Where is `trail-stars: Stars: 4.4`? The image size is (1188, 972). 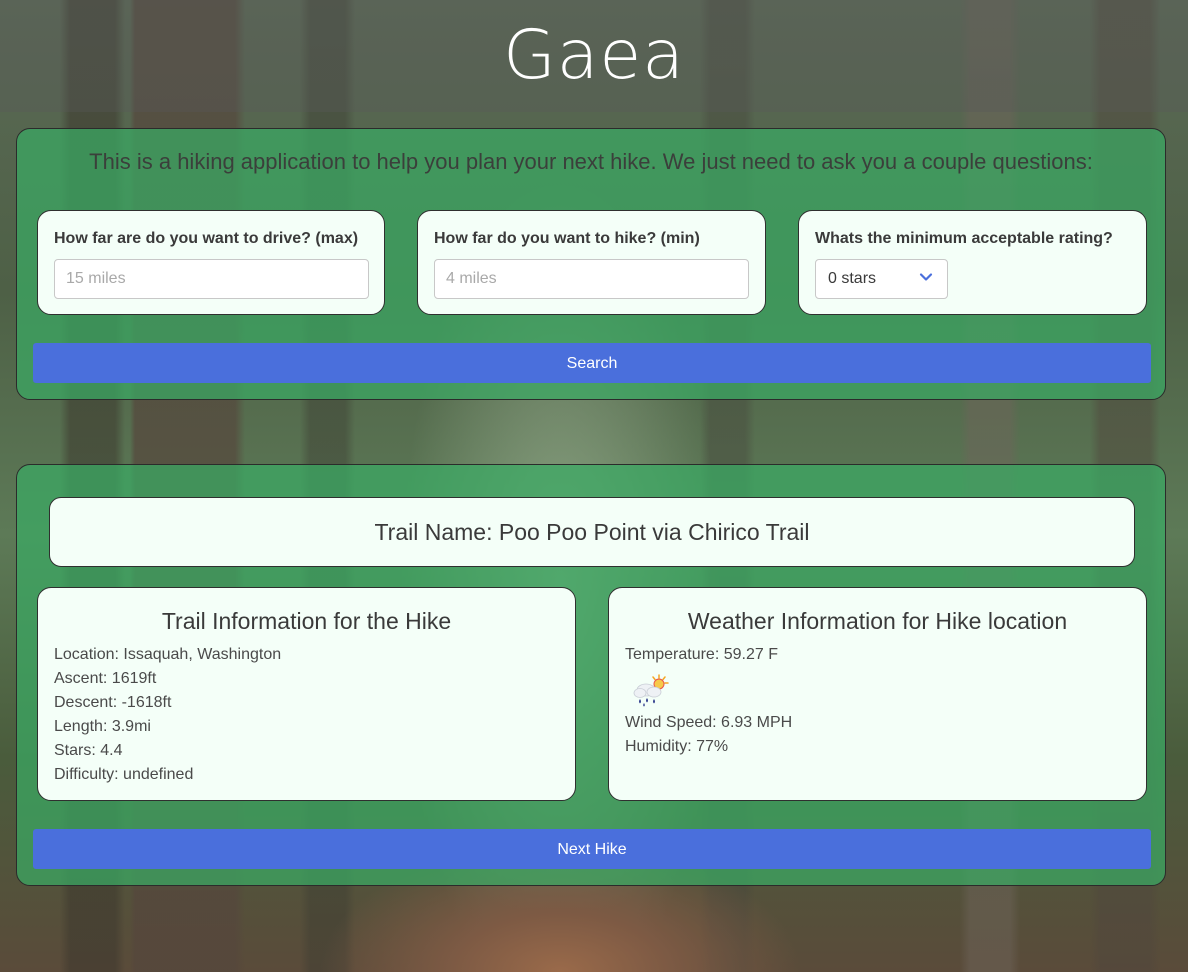 trail-stars: Stars: 4.4 is located at coordinates (88, 750).